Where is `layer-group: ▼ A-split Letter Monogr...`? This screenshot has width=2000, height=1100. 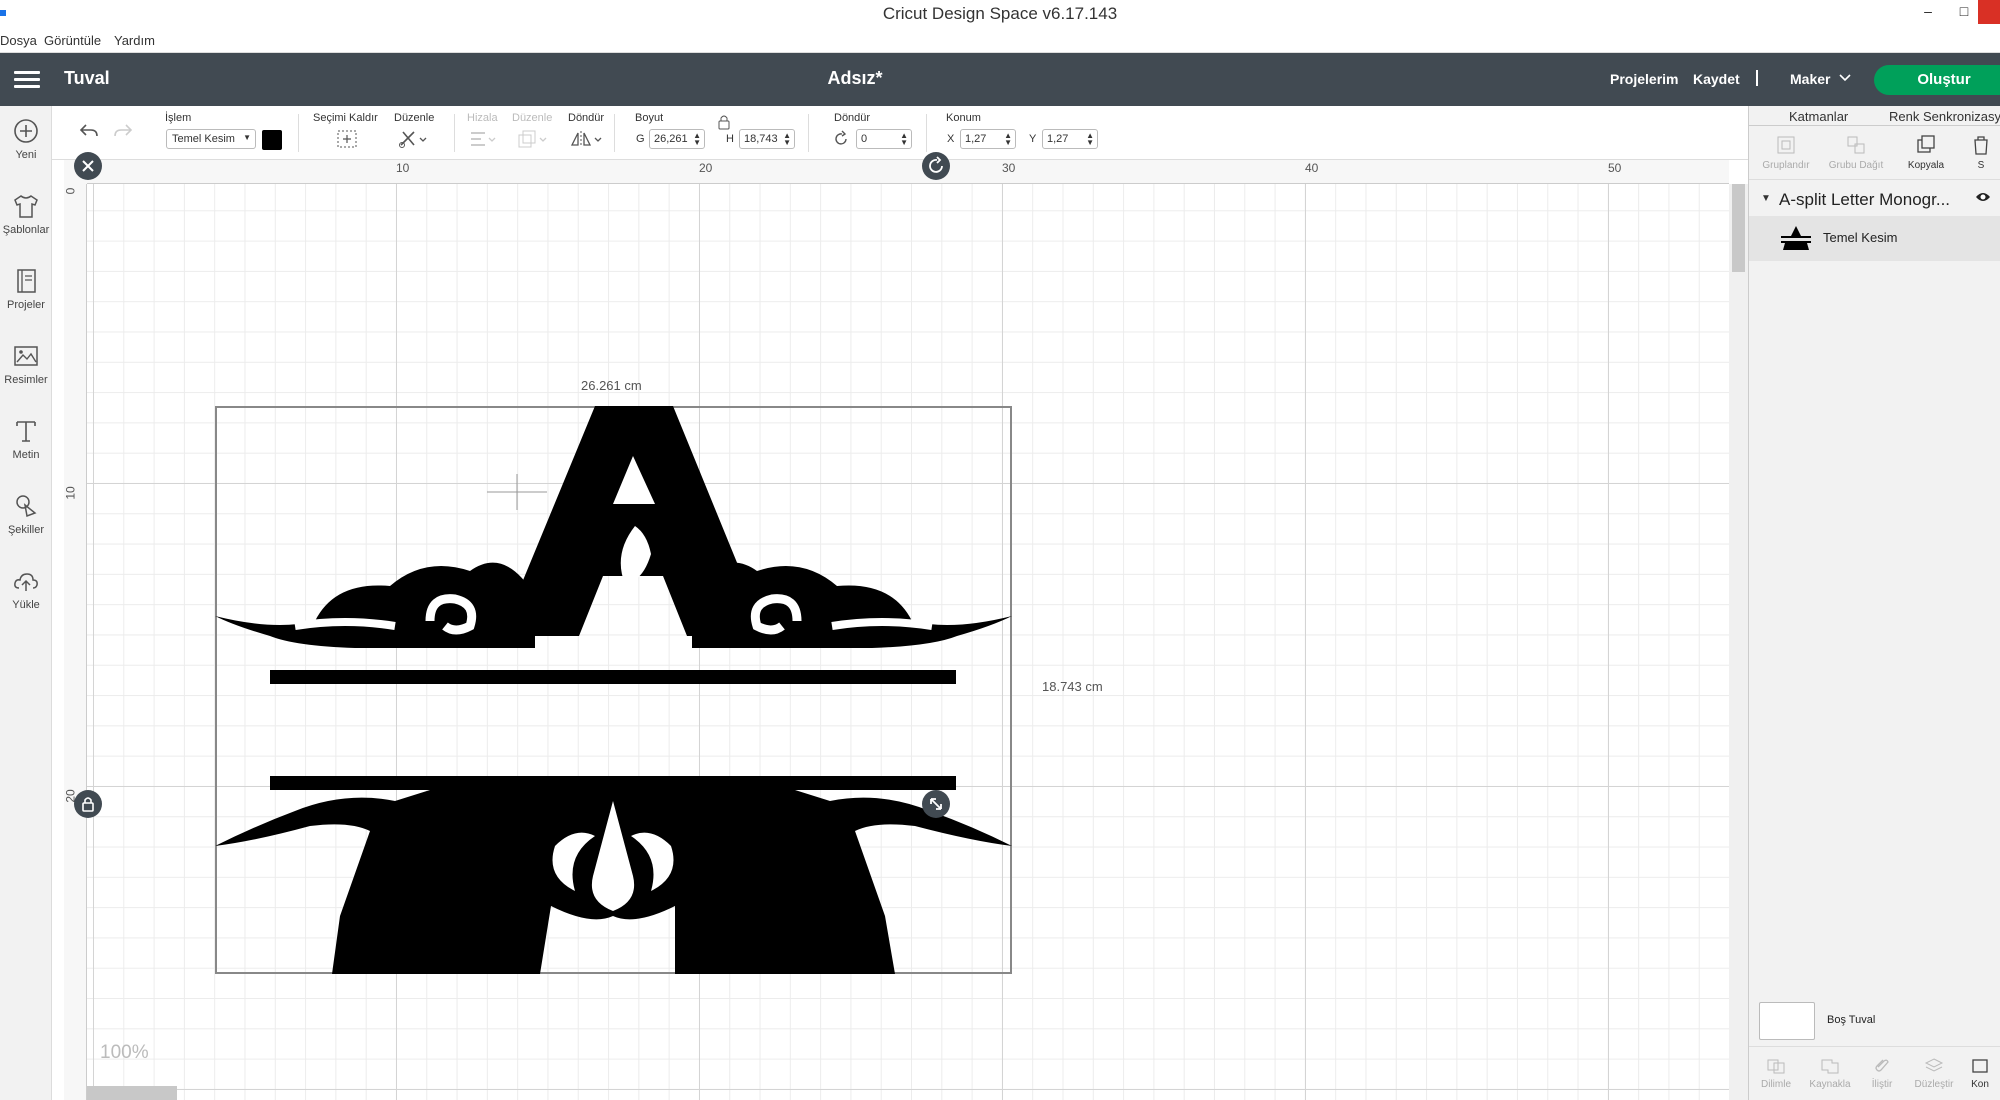
layer-group: ▼ A-split Letter Monogr... is located at coordinates (1874, 201).